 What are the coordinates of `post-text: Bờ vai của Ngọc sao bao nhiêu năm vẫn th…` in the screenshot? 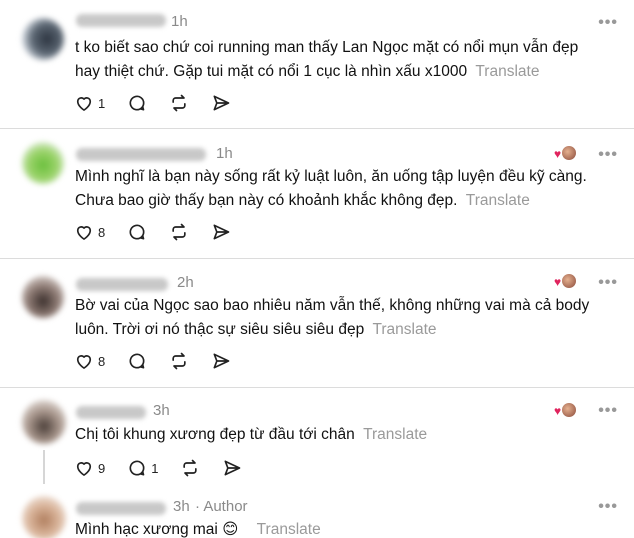 It's located at (339, 318).